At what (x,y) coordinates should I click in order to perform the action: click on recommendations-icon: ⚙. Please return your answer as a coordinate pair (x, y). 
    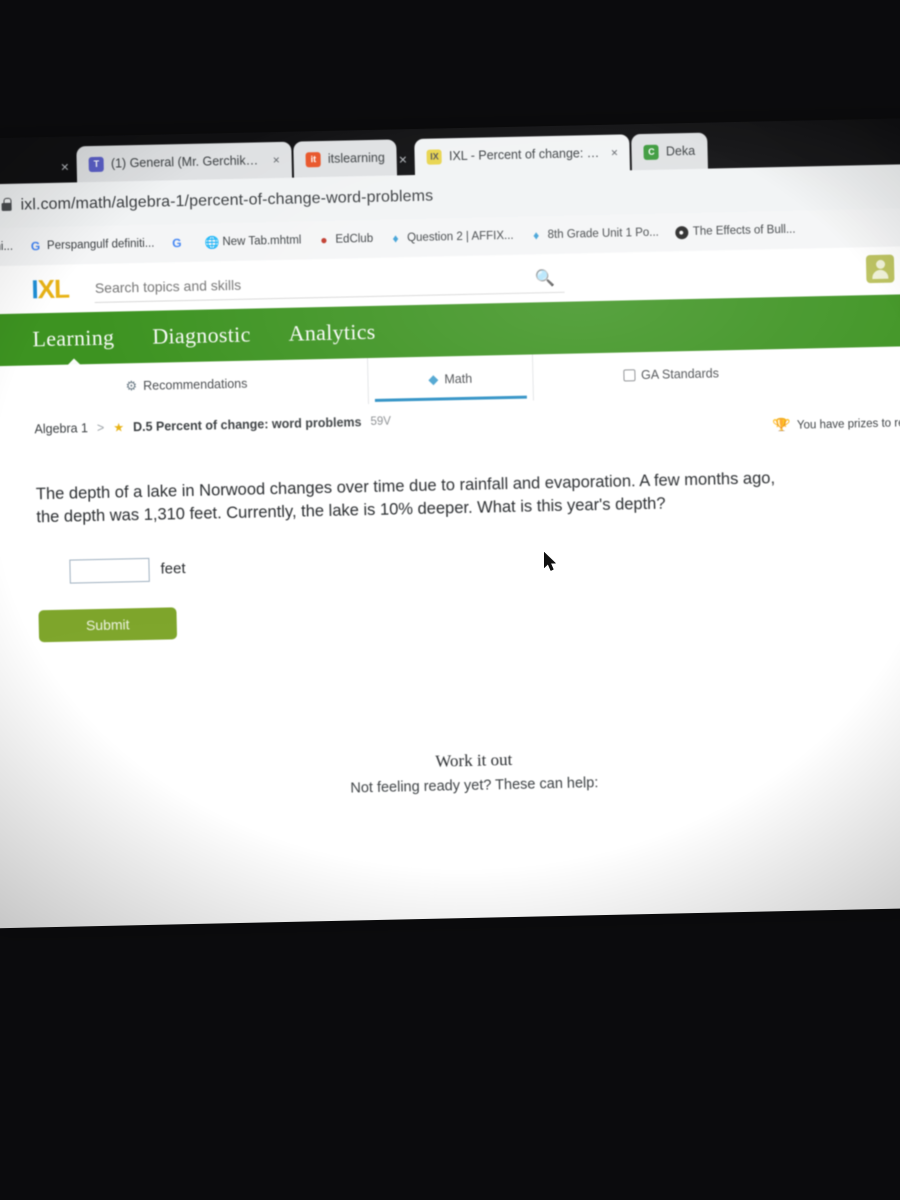
    Looking at the image, I should click on (131, 386).